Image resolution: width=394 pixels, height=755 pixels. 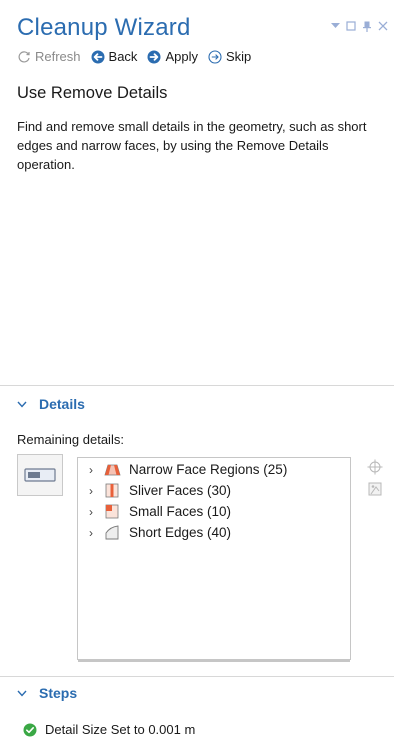 I want to click on skip-button: Skip, so click(x=229, y=56).